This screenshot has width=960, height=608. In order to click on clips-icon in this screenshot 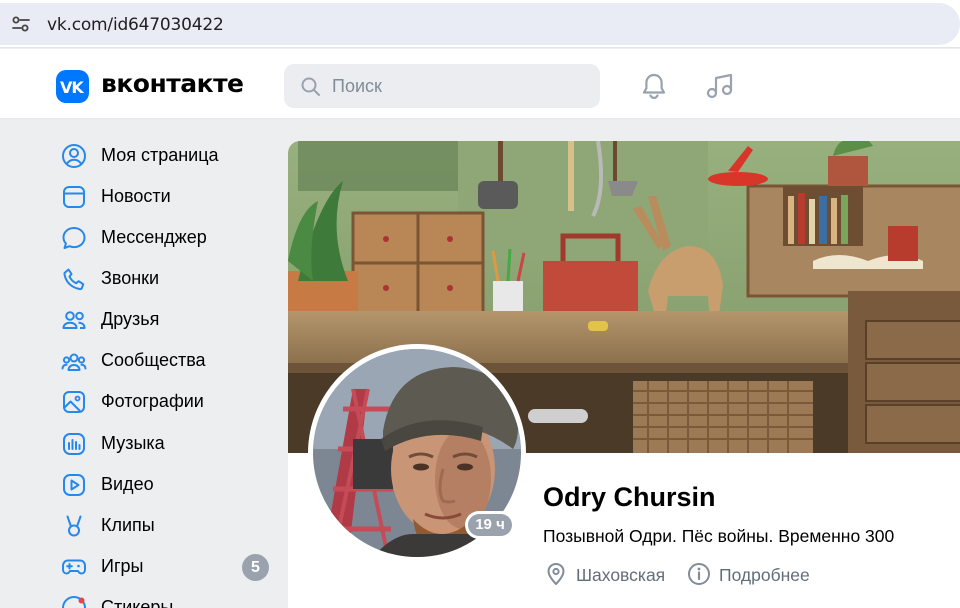, I will do `click(74, 526)`.